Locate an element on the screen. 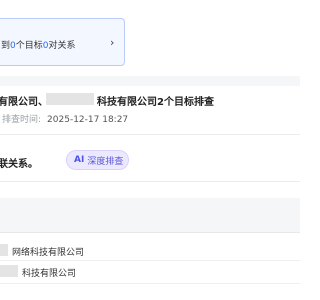  summary-text: 到0个目标0对关系 is located at coordinates (38, 44).